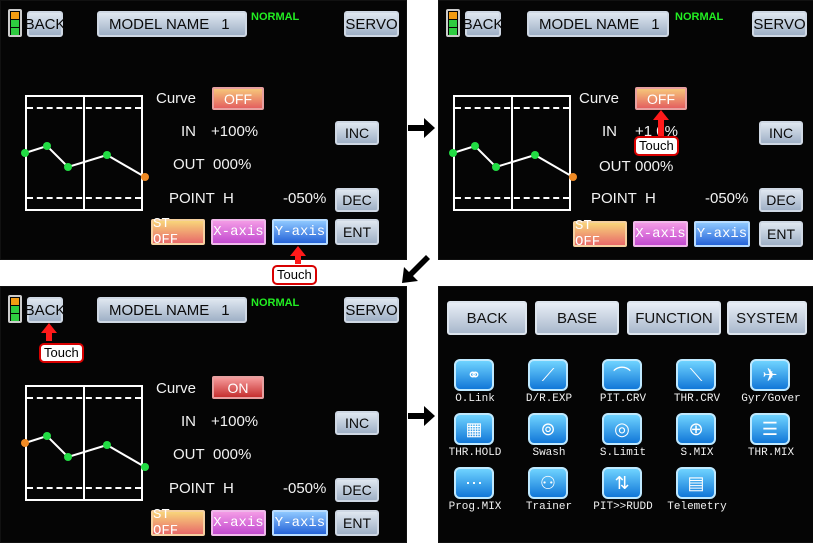  What do you see at coordinates (548, 375) in the screenshot?
I see `curve-icon: ⟋` at bounding box center [548, 375].